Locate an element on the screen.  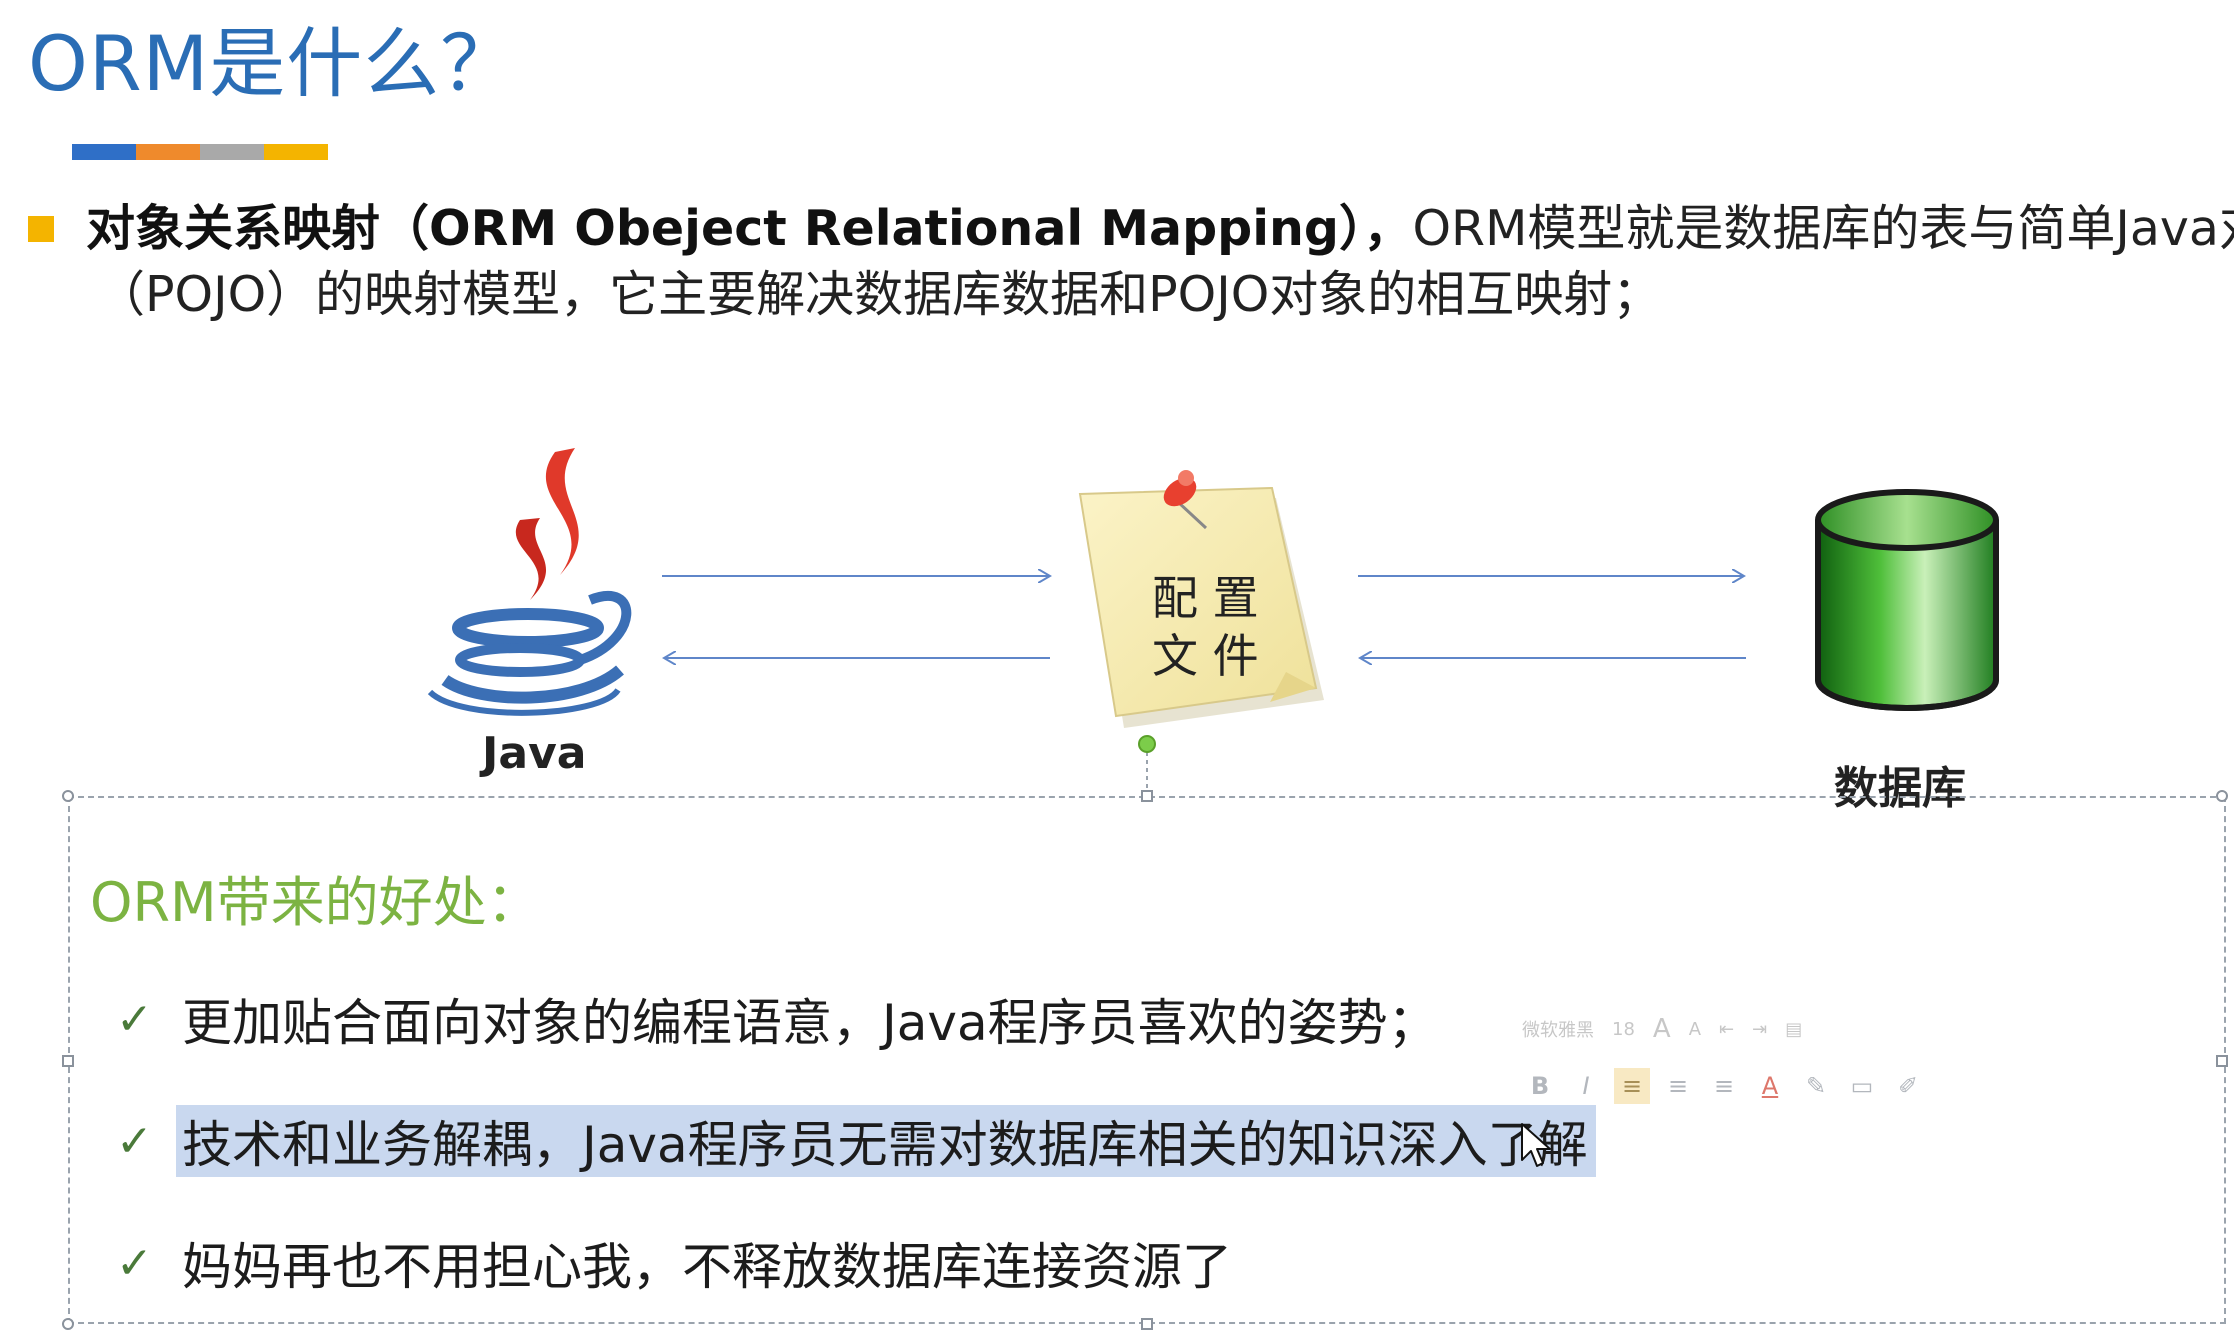
resize-handle-middle-right is located at coordinates (2222, 1061).